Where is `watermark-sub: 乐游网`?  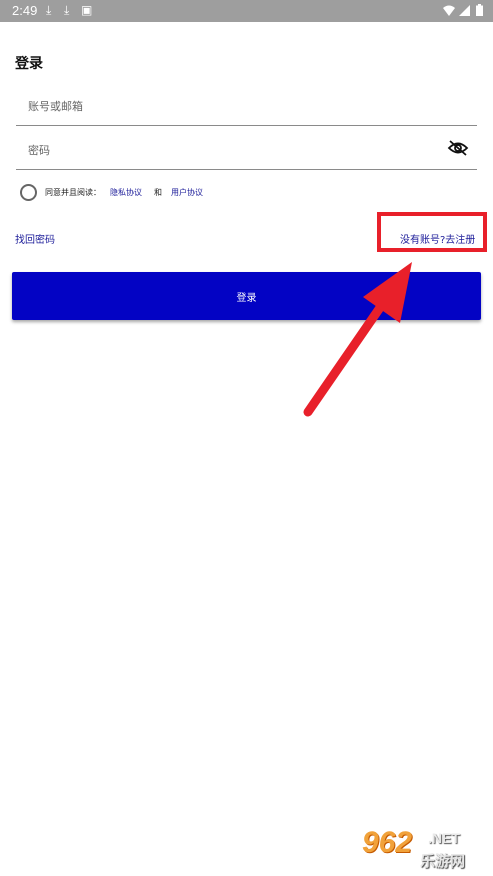
watermark-sub: 乐游网 is located at coordinates (443, 861).